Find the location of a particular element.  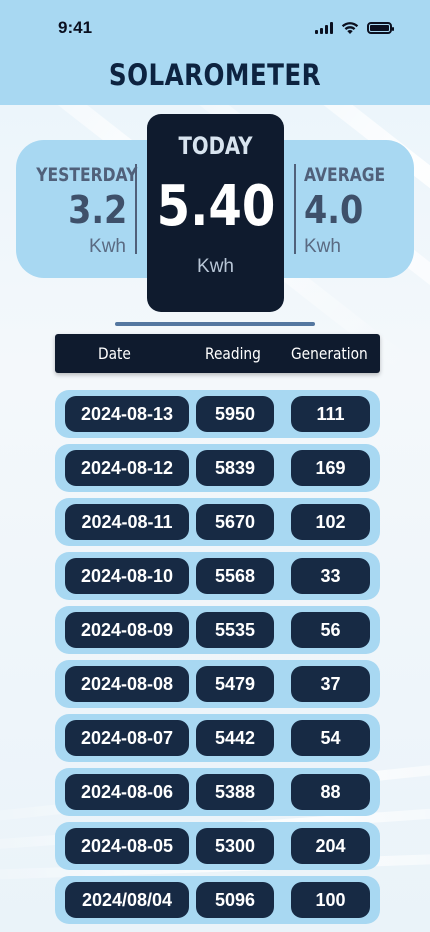

yesterday-unit: Kwh is located at coordinates (107, 246).